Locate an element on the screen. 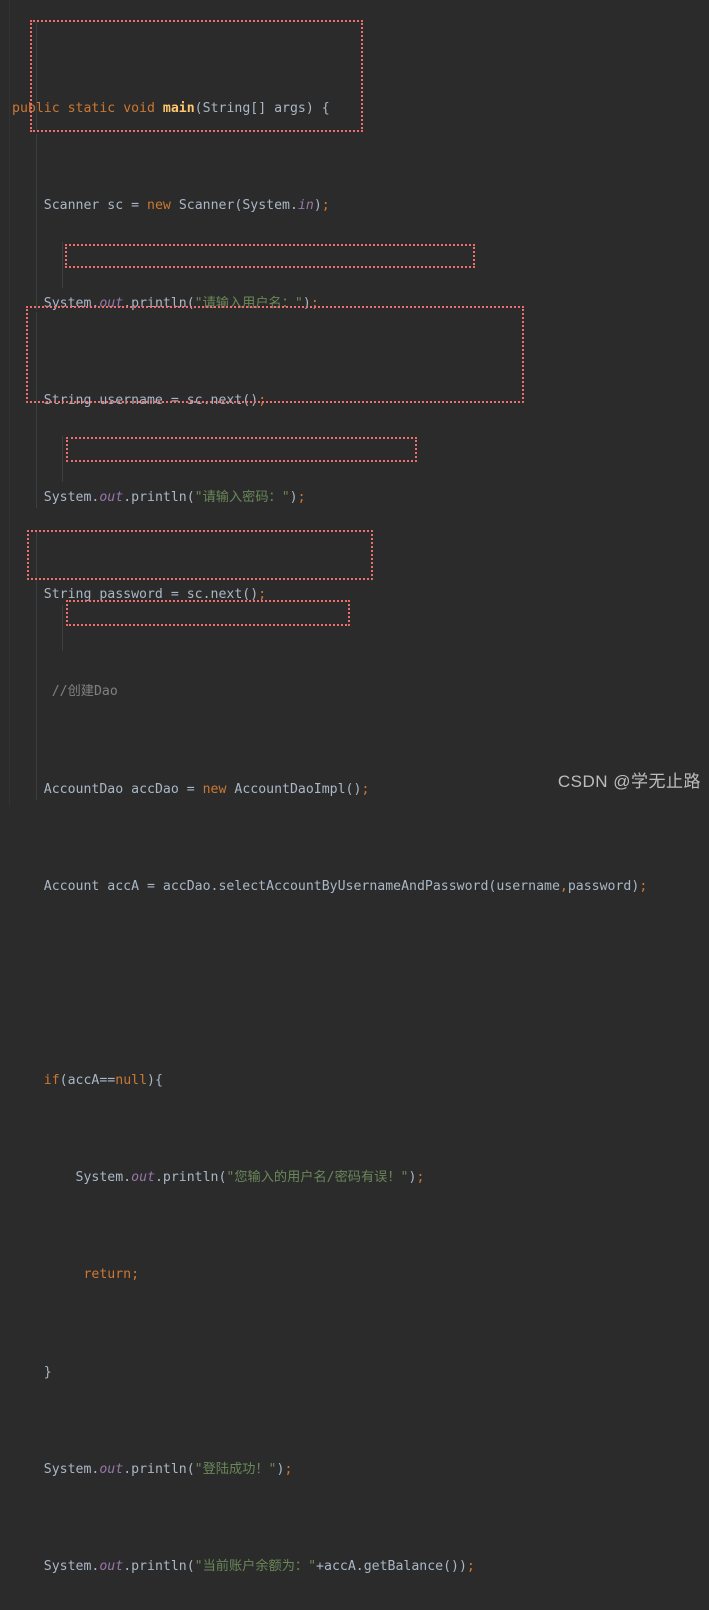  code-line: String username = sc.next(); is located at coordinates (354, 401).